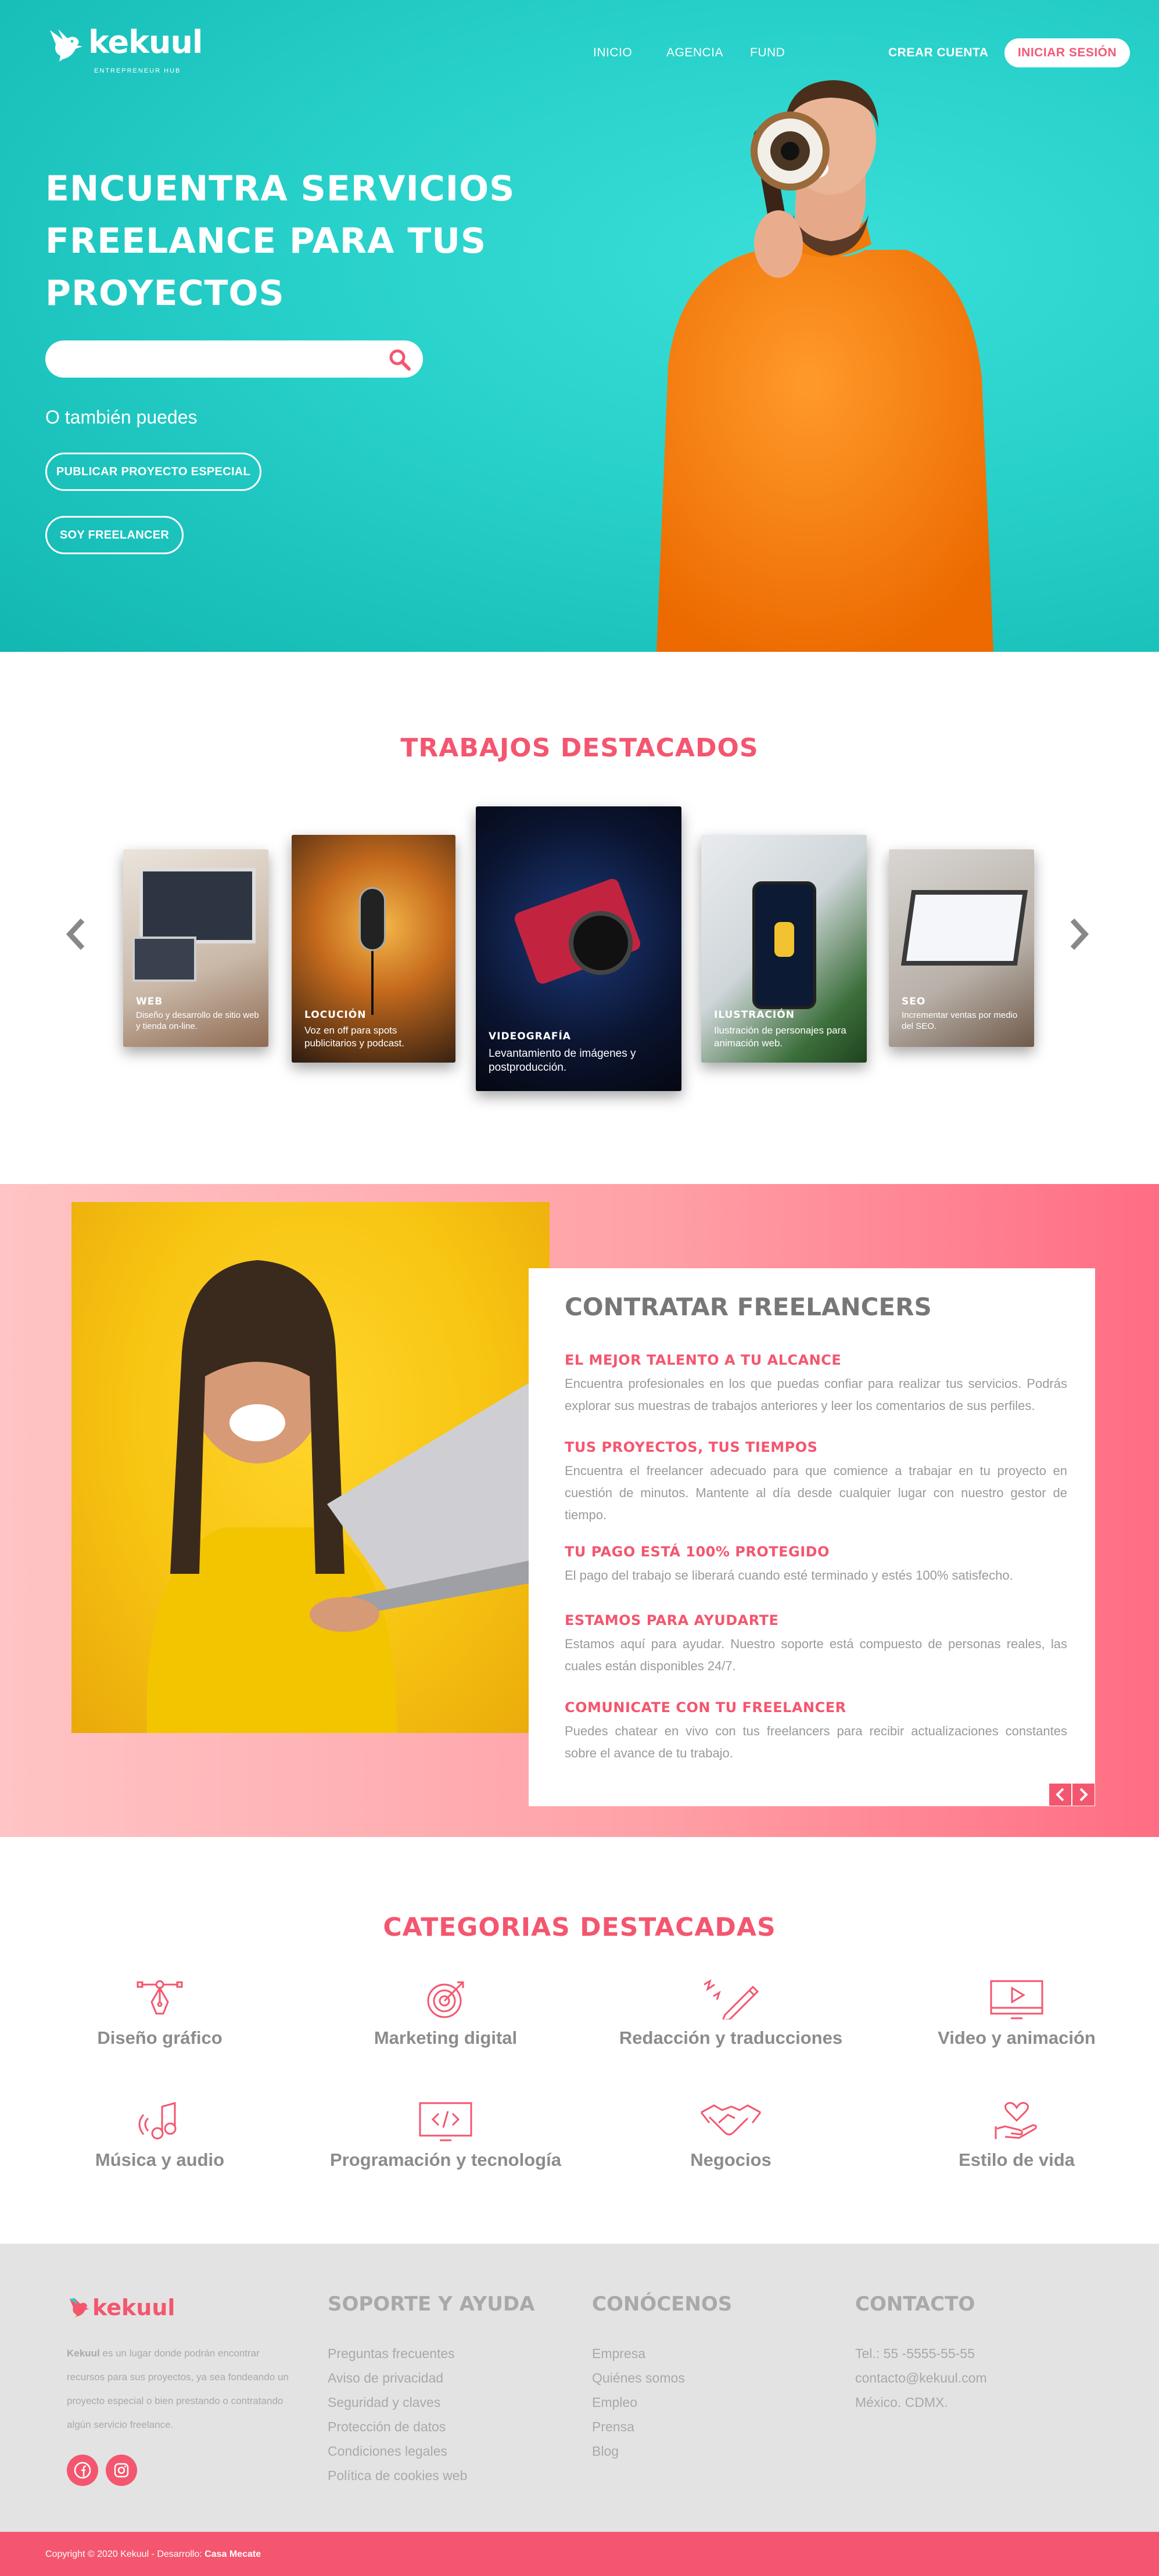 This screenshot has width=1159, height=2576. I want to click on category-programacion: Programación y tecnología, so click(445, 2135).